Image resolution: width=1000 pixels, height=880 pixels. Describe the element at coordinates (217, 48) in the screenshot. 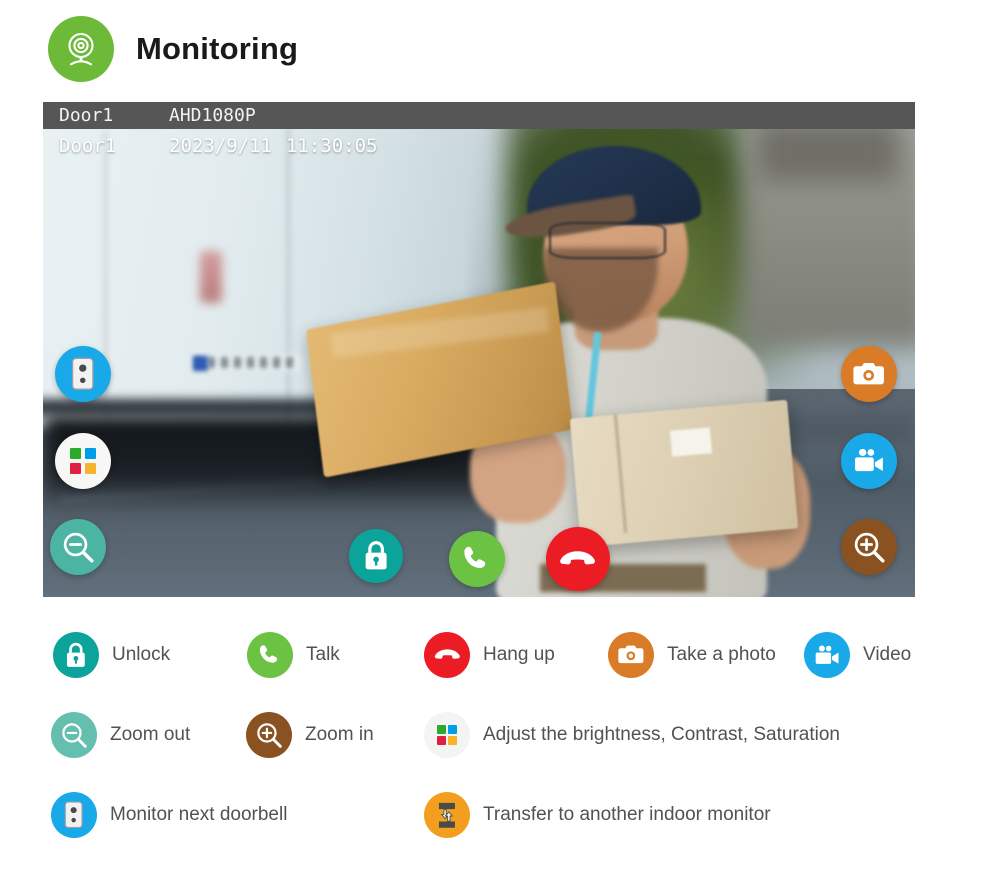

I see `page-title: Monitoring` at that location.